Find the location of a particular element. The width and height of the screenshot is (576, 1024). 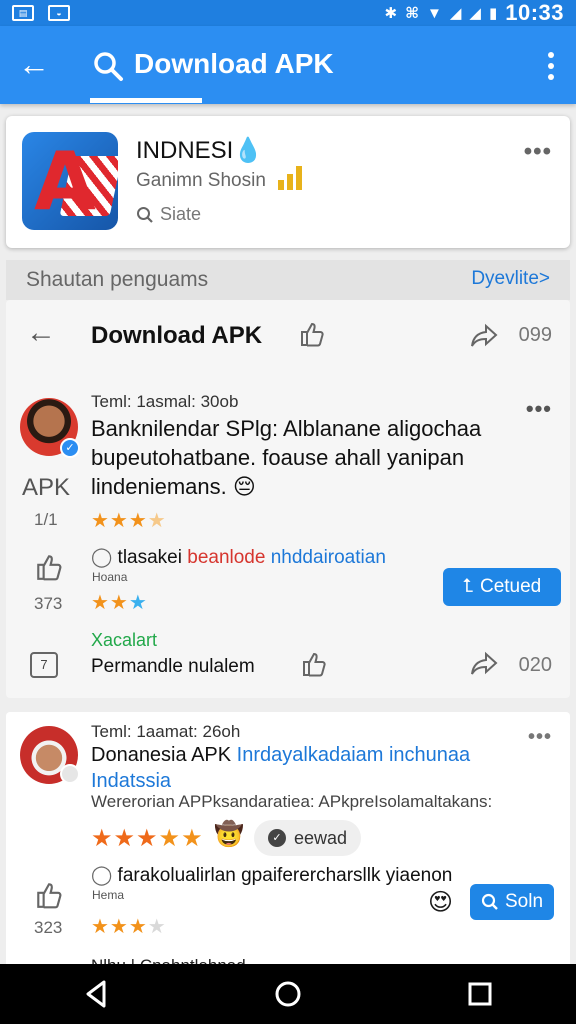

share-count: 020 is located at coordinates (535, 665).